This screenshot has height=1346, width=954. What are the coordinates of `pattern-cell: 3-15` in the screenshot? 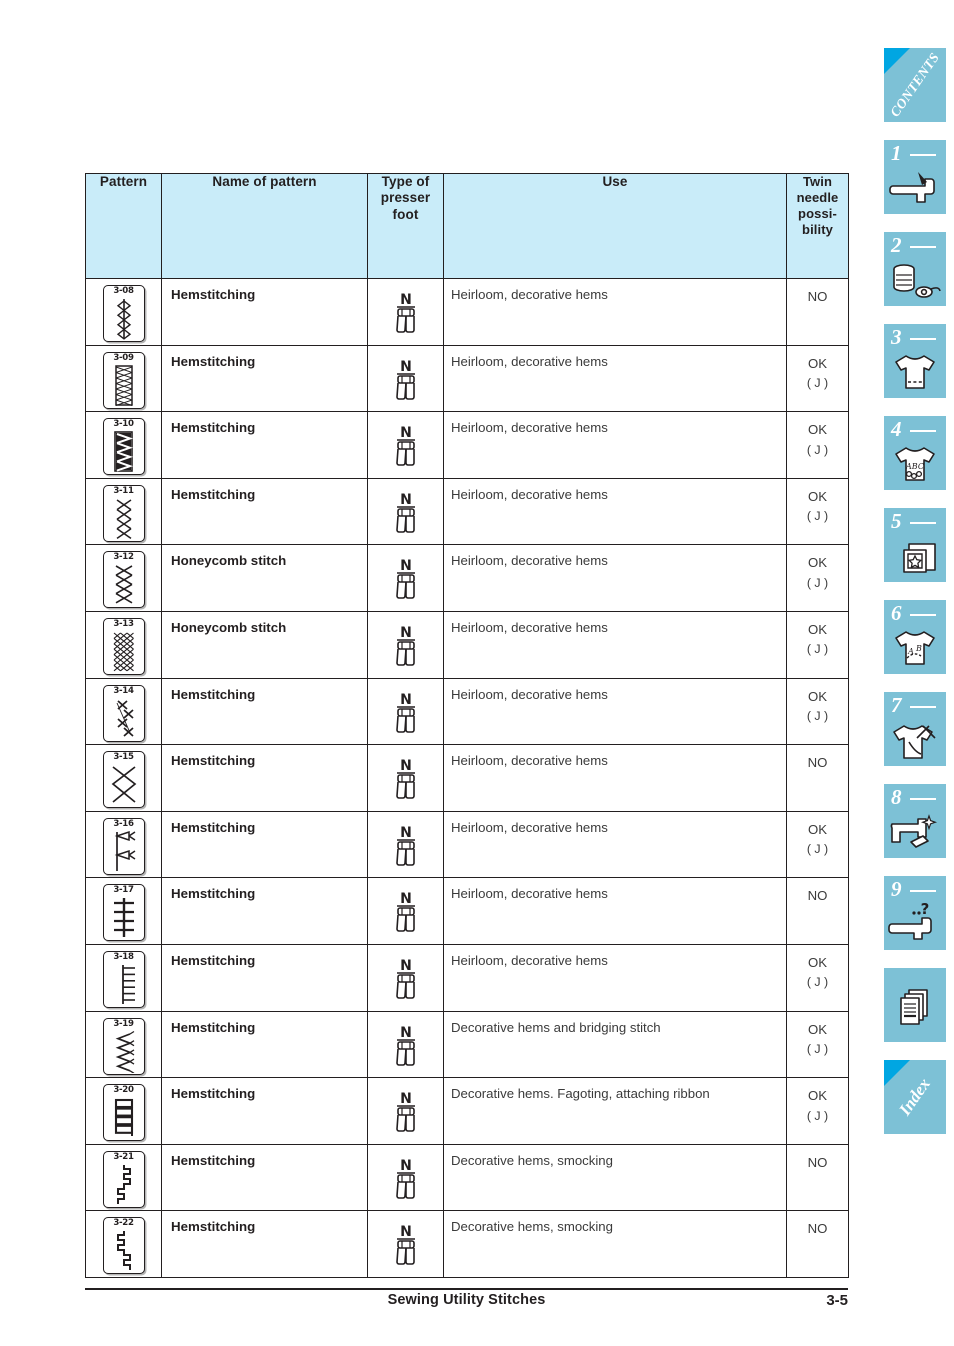 It's located at (123, 778).